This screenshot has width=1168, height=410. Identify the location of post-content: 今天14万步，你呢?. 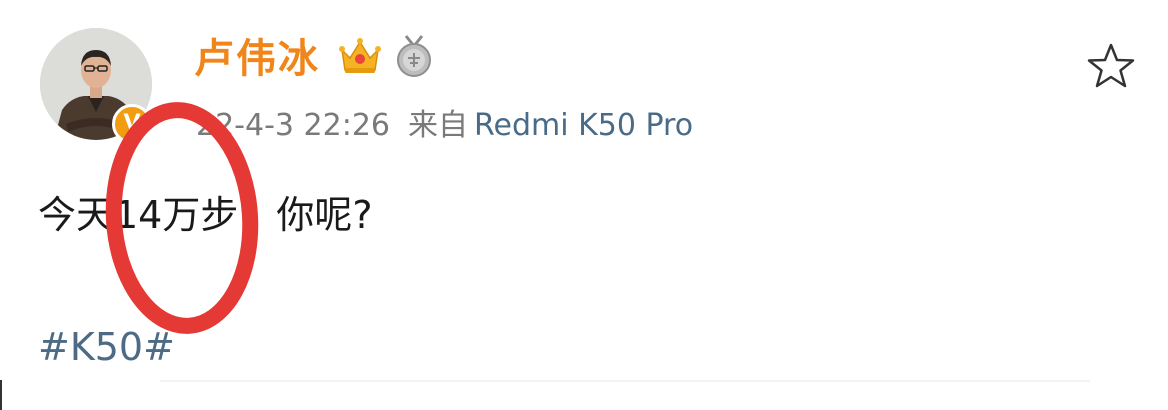
(205, 215).